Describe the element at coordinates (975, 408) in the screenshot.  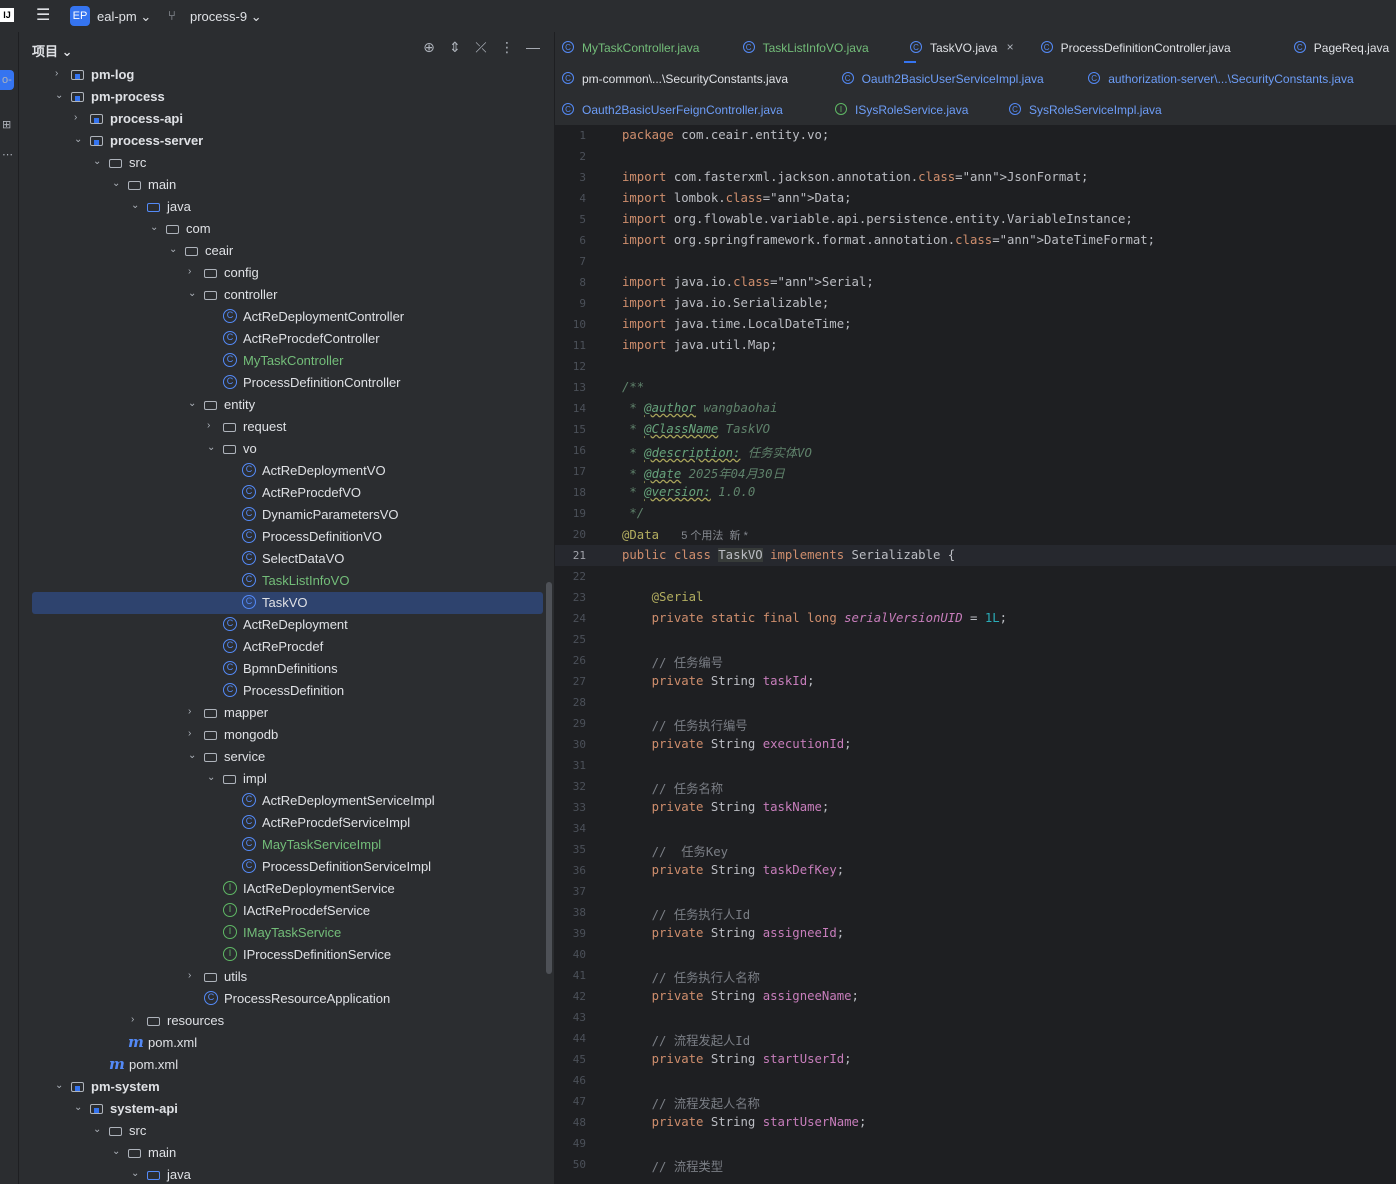
I see `code-line: 14 * @author wangbaohai` at that location.